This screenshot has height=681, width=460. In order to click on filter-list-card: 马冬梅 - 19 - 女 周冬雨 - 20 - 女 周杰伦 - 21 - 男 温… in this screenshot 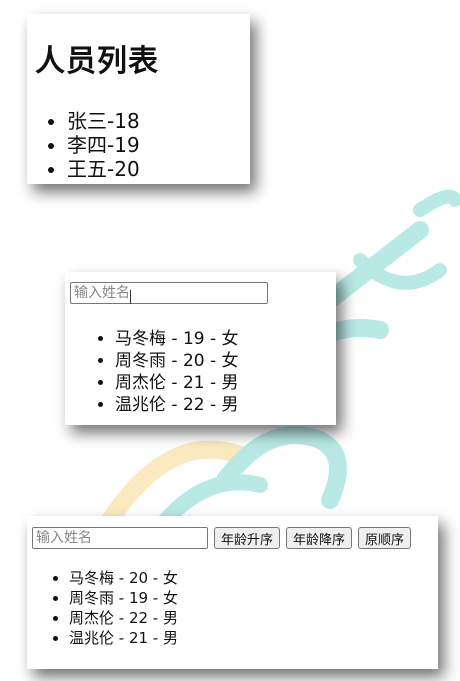, I will do `click(200, 348)`.